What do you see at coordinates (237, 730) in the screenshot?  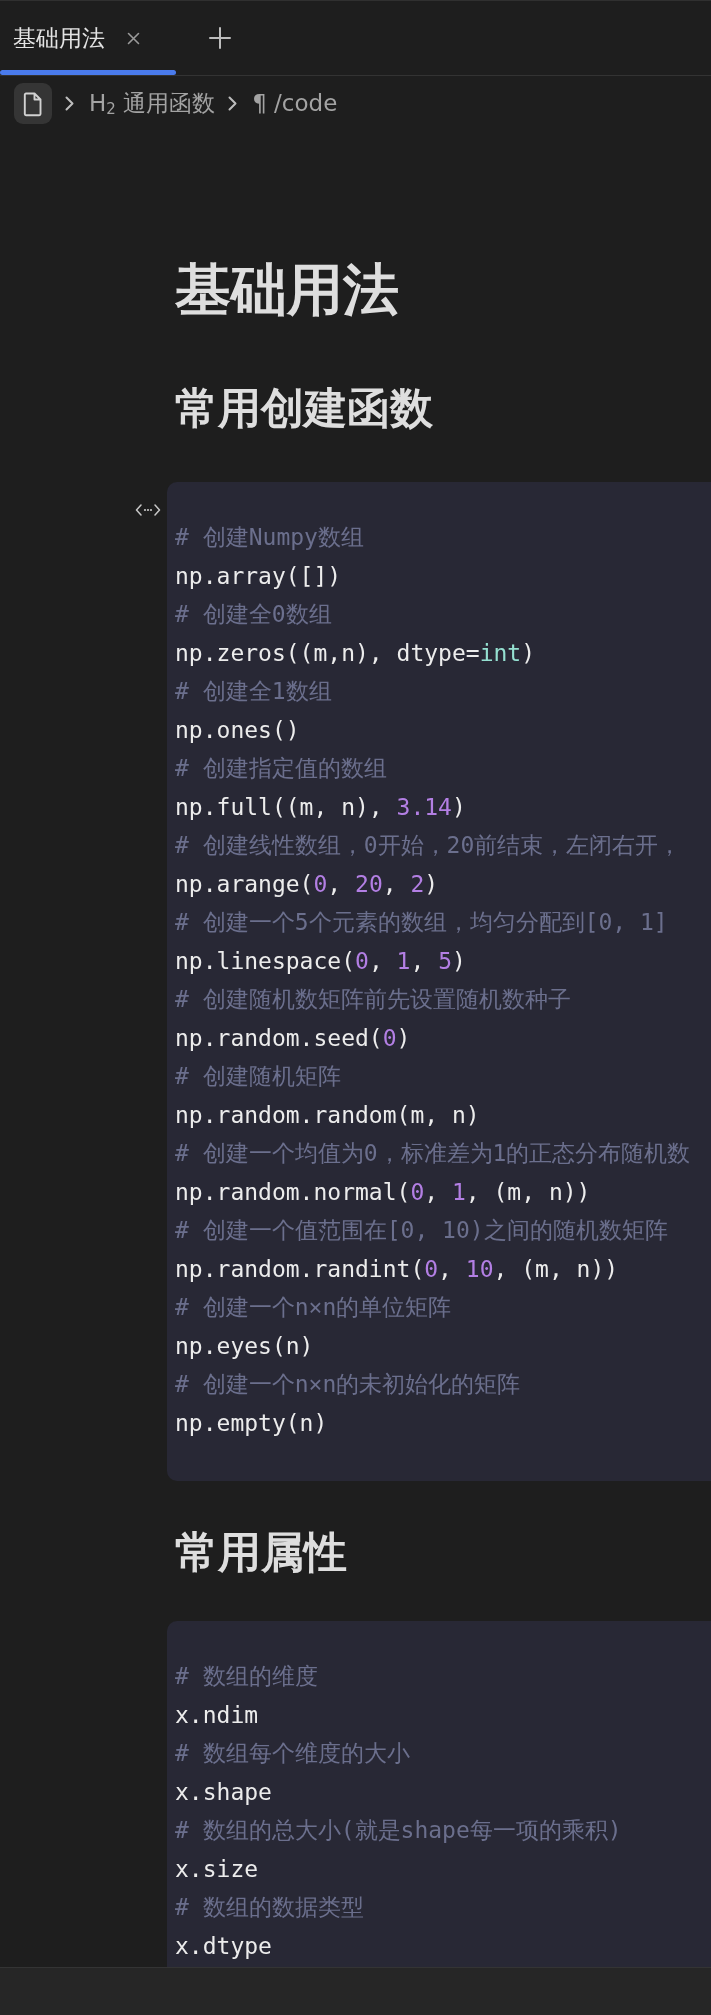 I see `code-line: np.ones()` at bounding box center [237, 730].